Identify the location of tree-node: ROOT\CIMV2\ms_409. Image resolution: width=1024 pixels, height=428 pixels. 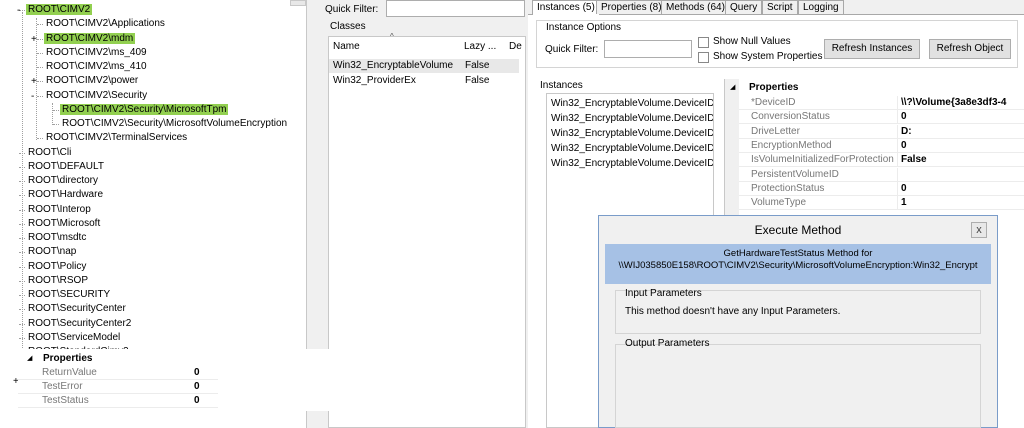
(96, 53).